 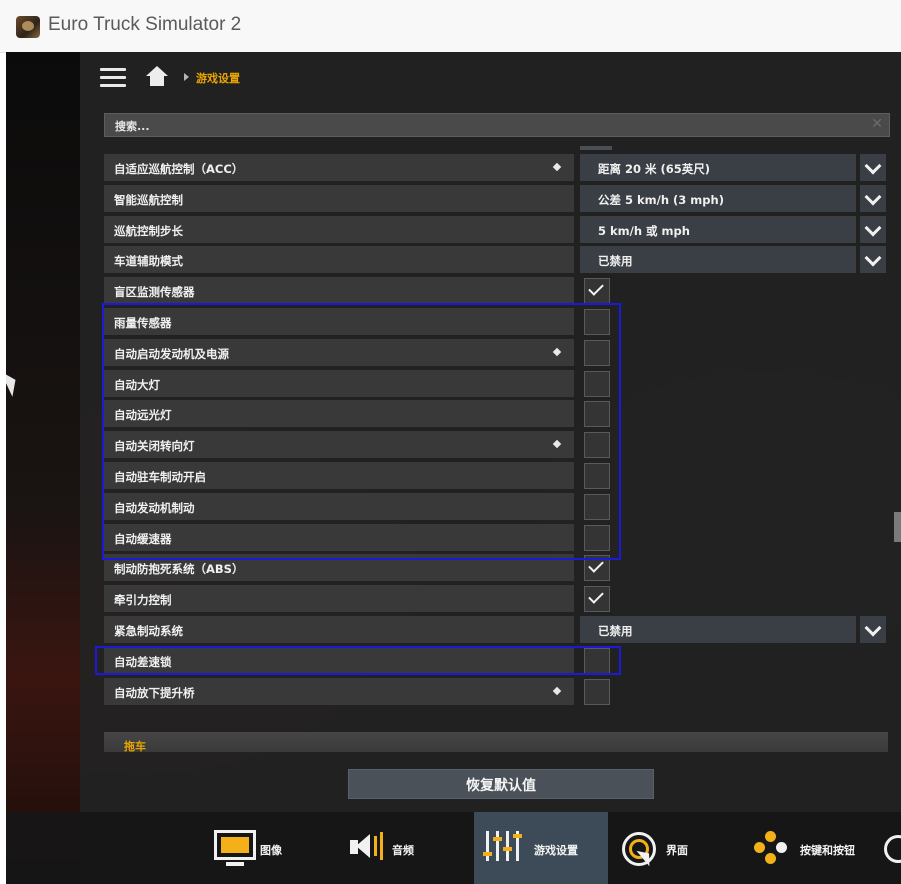 What do you see at coordinates (339, 321) in the screenshot?
I see `setting-row: 雨量传感器` at bounding box center [339, 321].